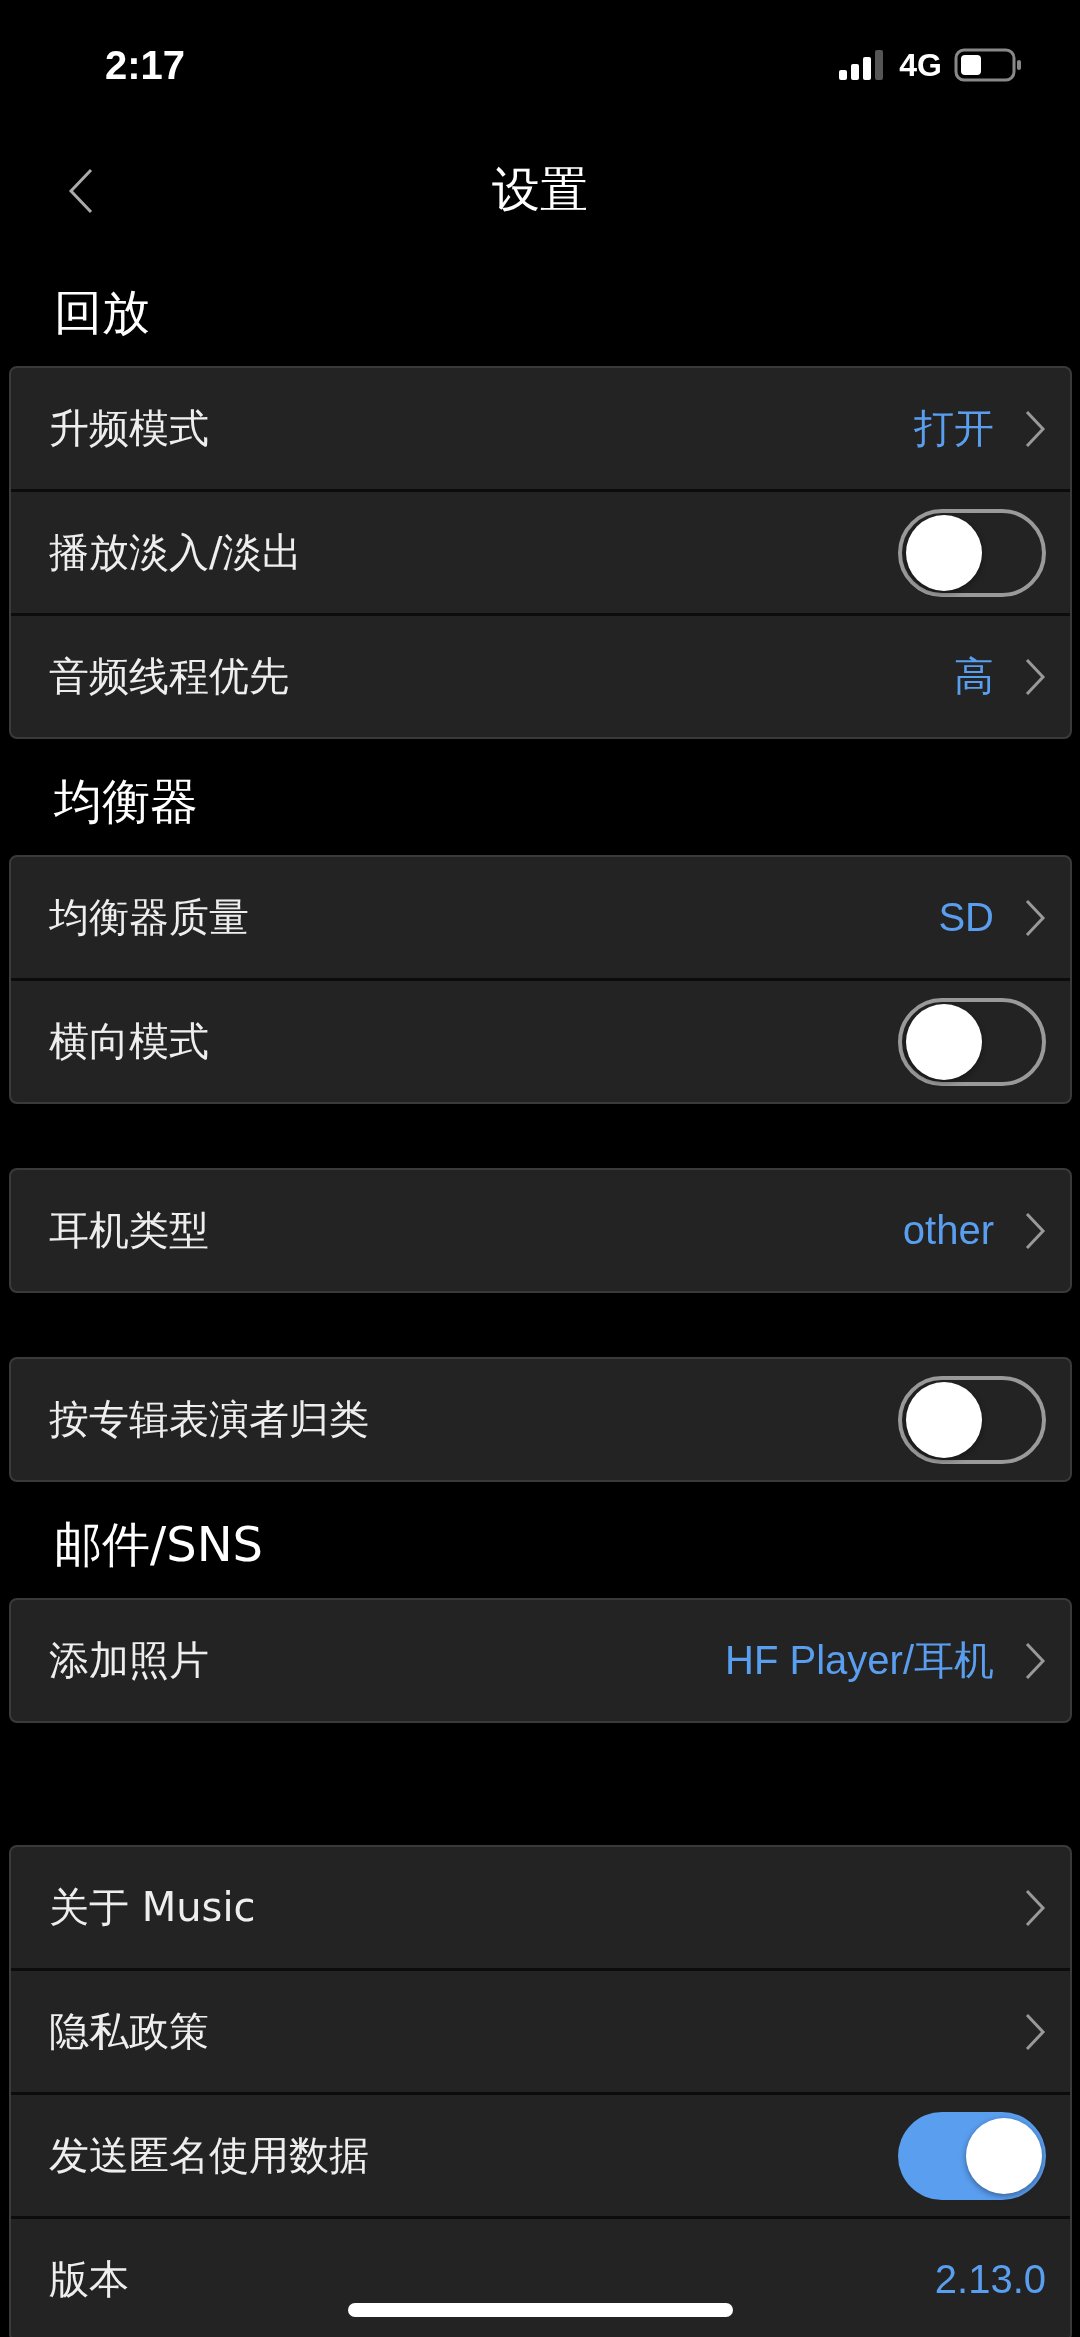  What do you see at coordinates (990, 2279) in the screenshot?
I see `setting-value: 2.13.0` at bounding box center [990, 2279].